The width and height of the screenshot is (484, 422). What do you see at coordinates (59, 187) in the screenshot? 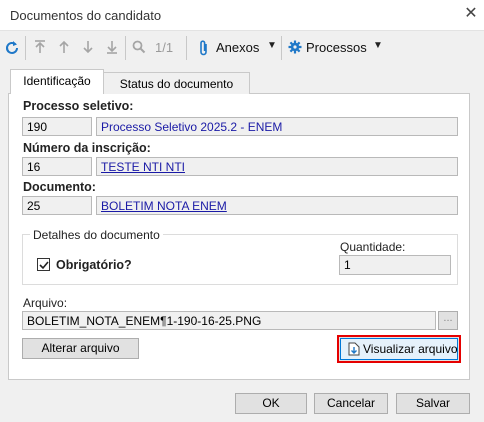
I see `documento-label: Documento:` at bounding box center [59, 187].